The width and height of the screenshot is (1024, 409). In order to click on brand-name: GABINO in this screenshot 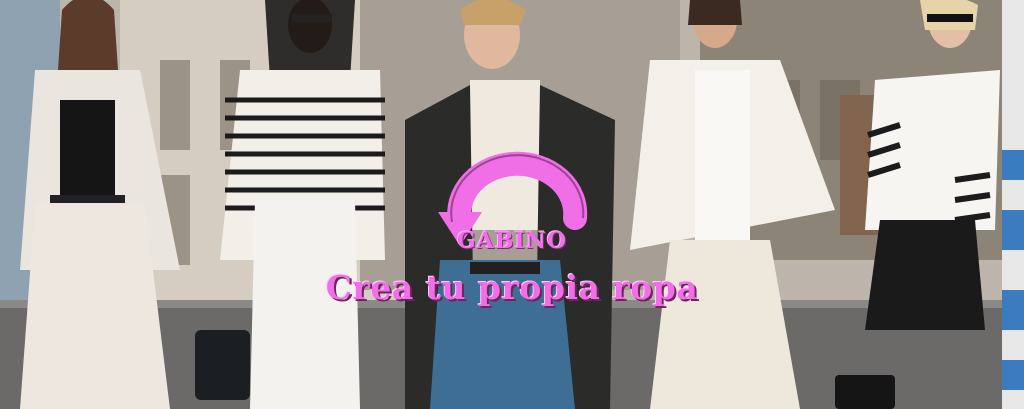, I will do `click(512, 241)`.